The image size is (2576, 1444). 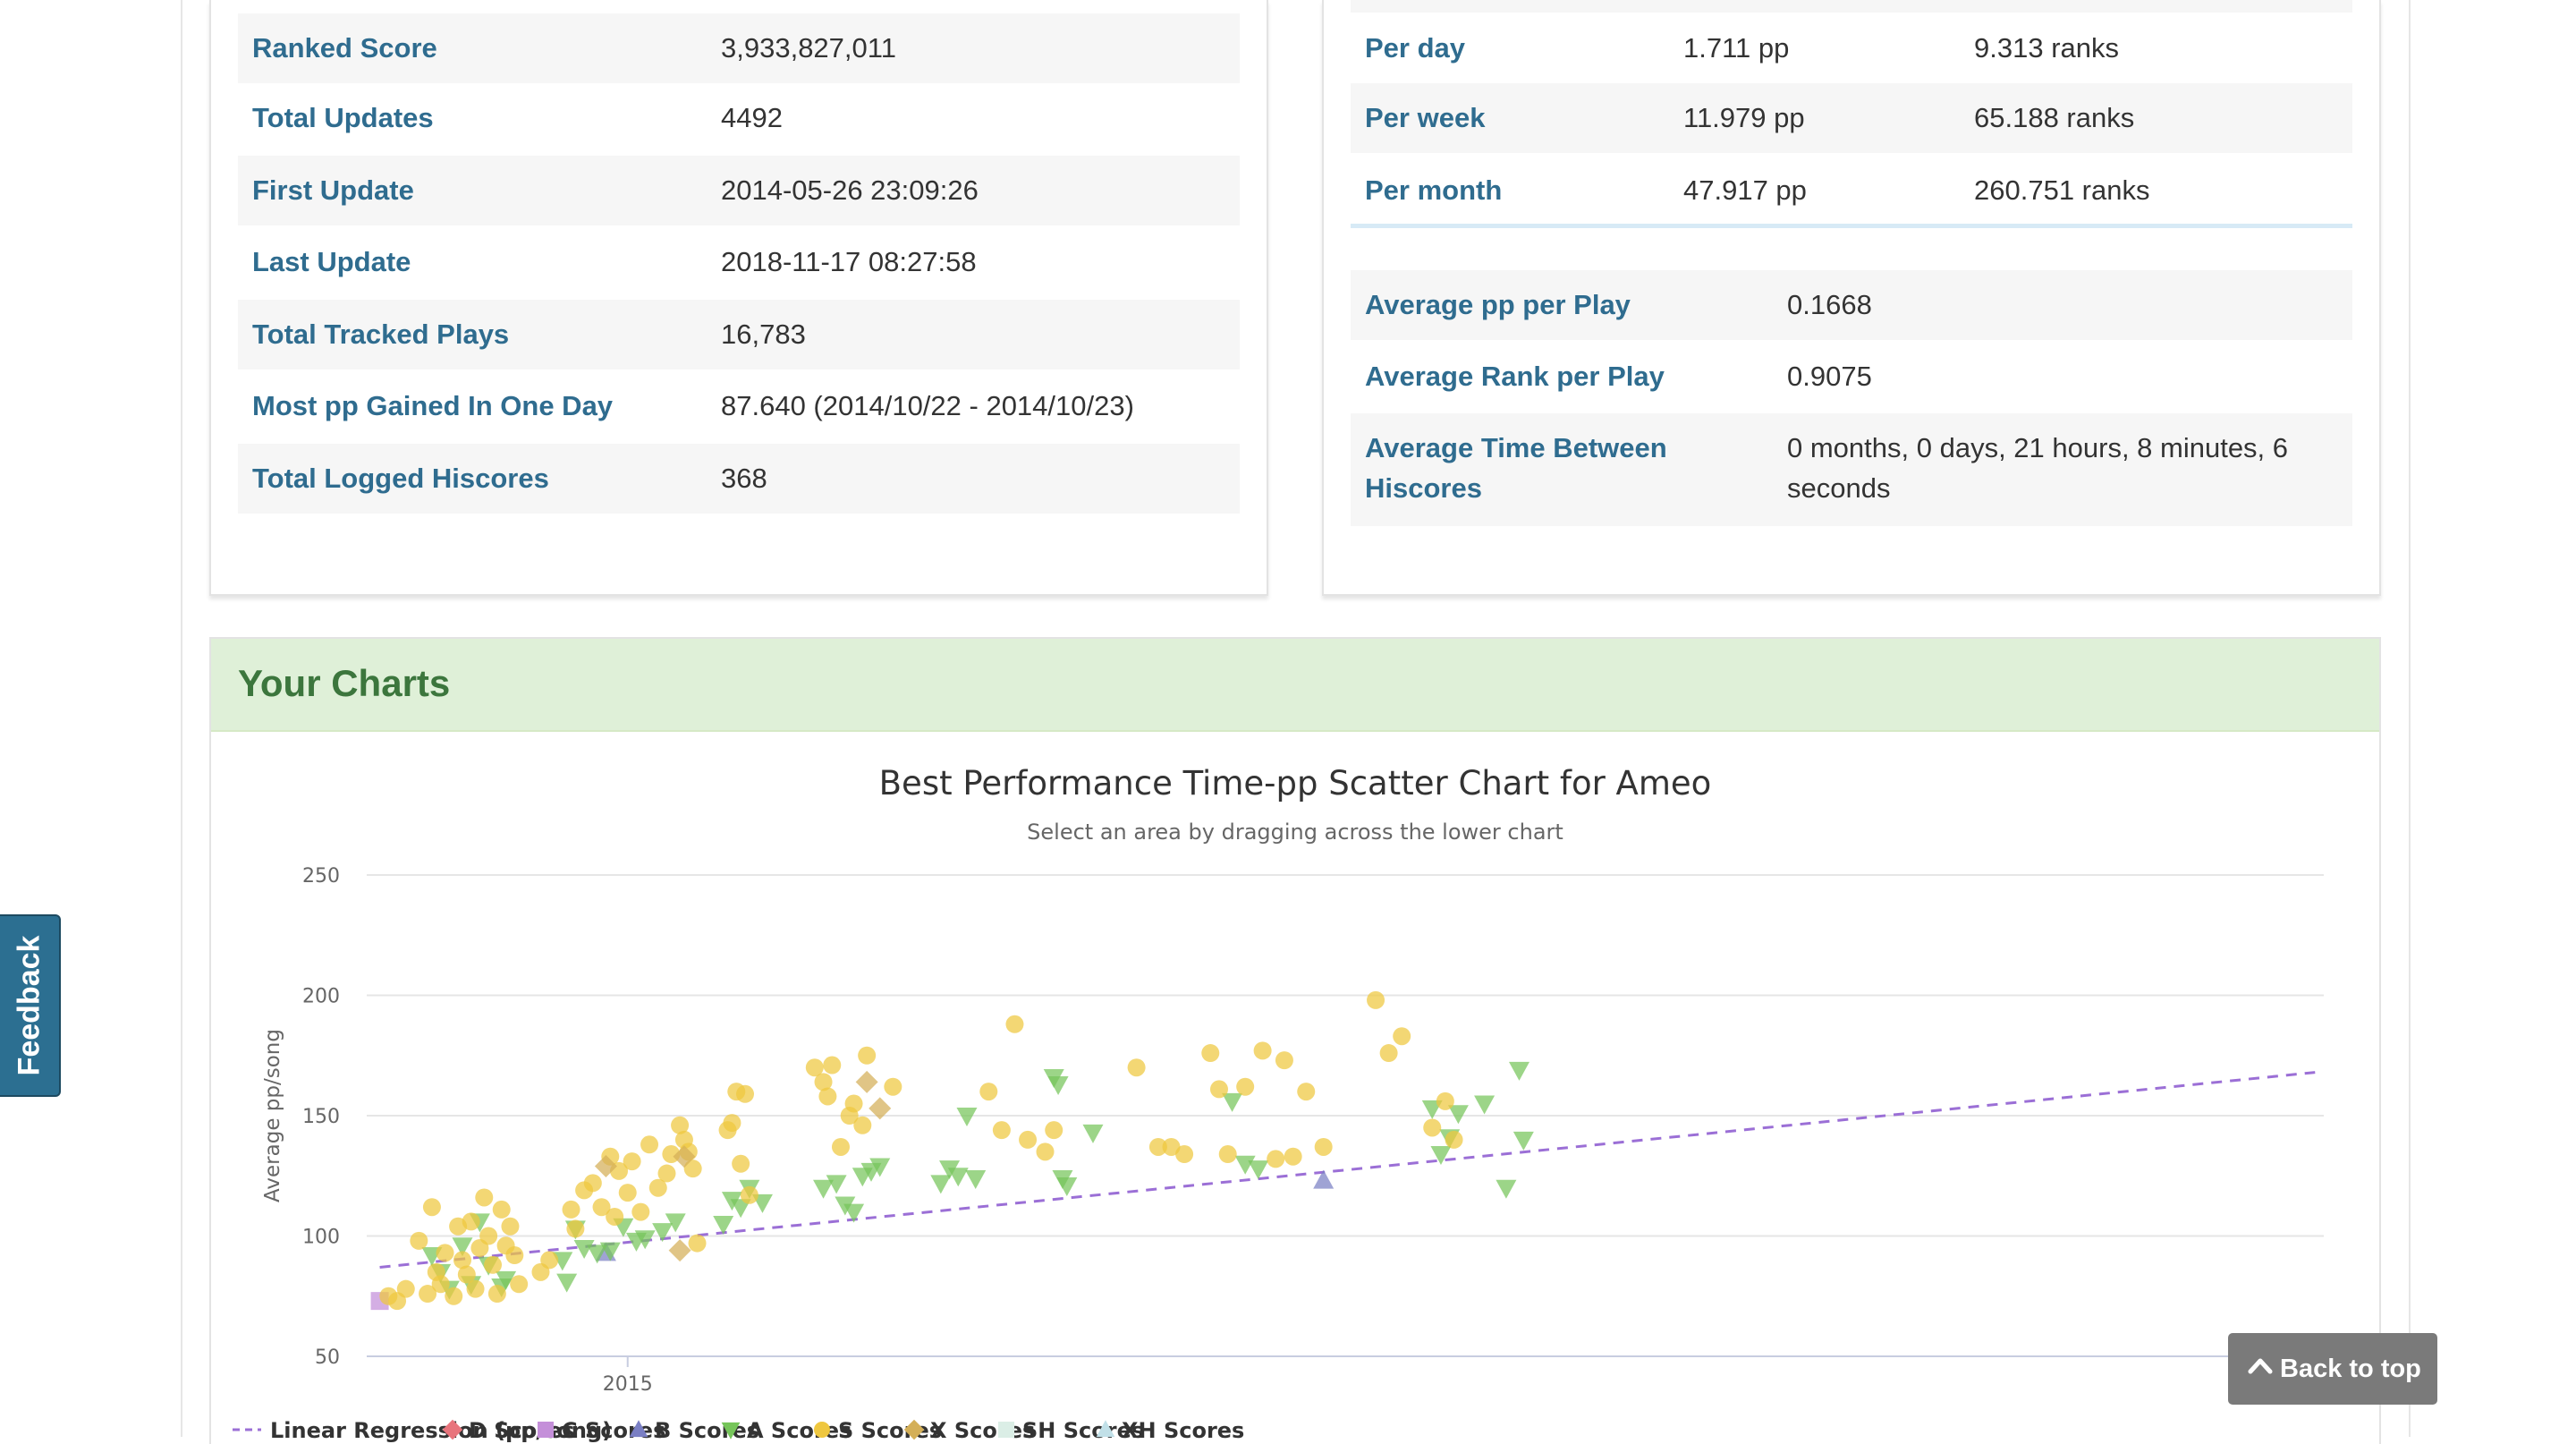 What do you see at coordinates (1745, 190) in the screenshot?
I see `rate-pp: 47.917 pp` at bounding box center [1745, 190].